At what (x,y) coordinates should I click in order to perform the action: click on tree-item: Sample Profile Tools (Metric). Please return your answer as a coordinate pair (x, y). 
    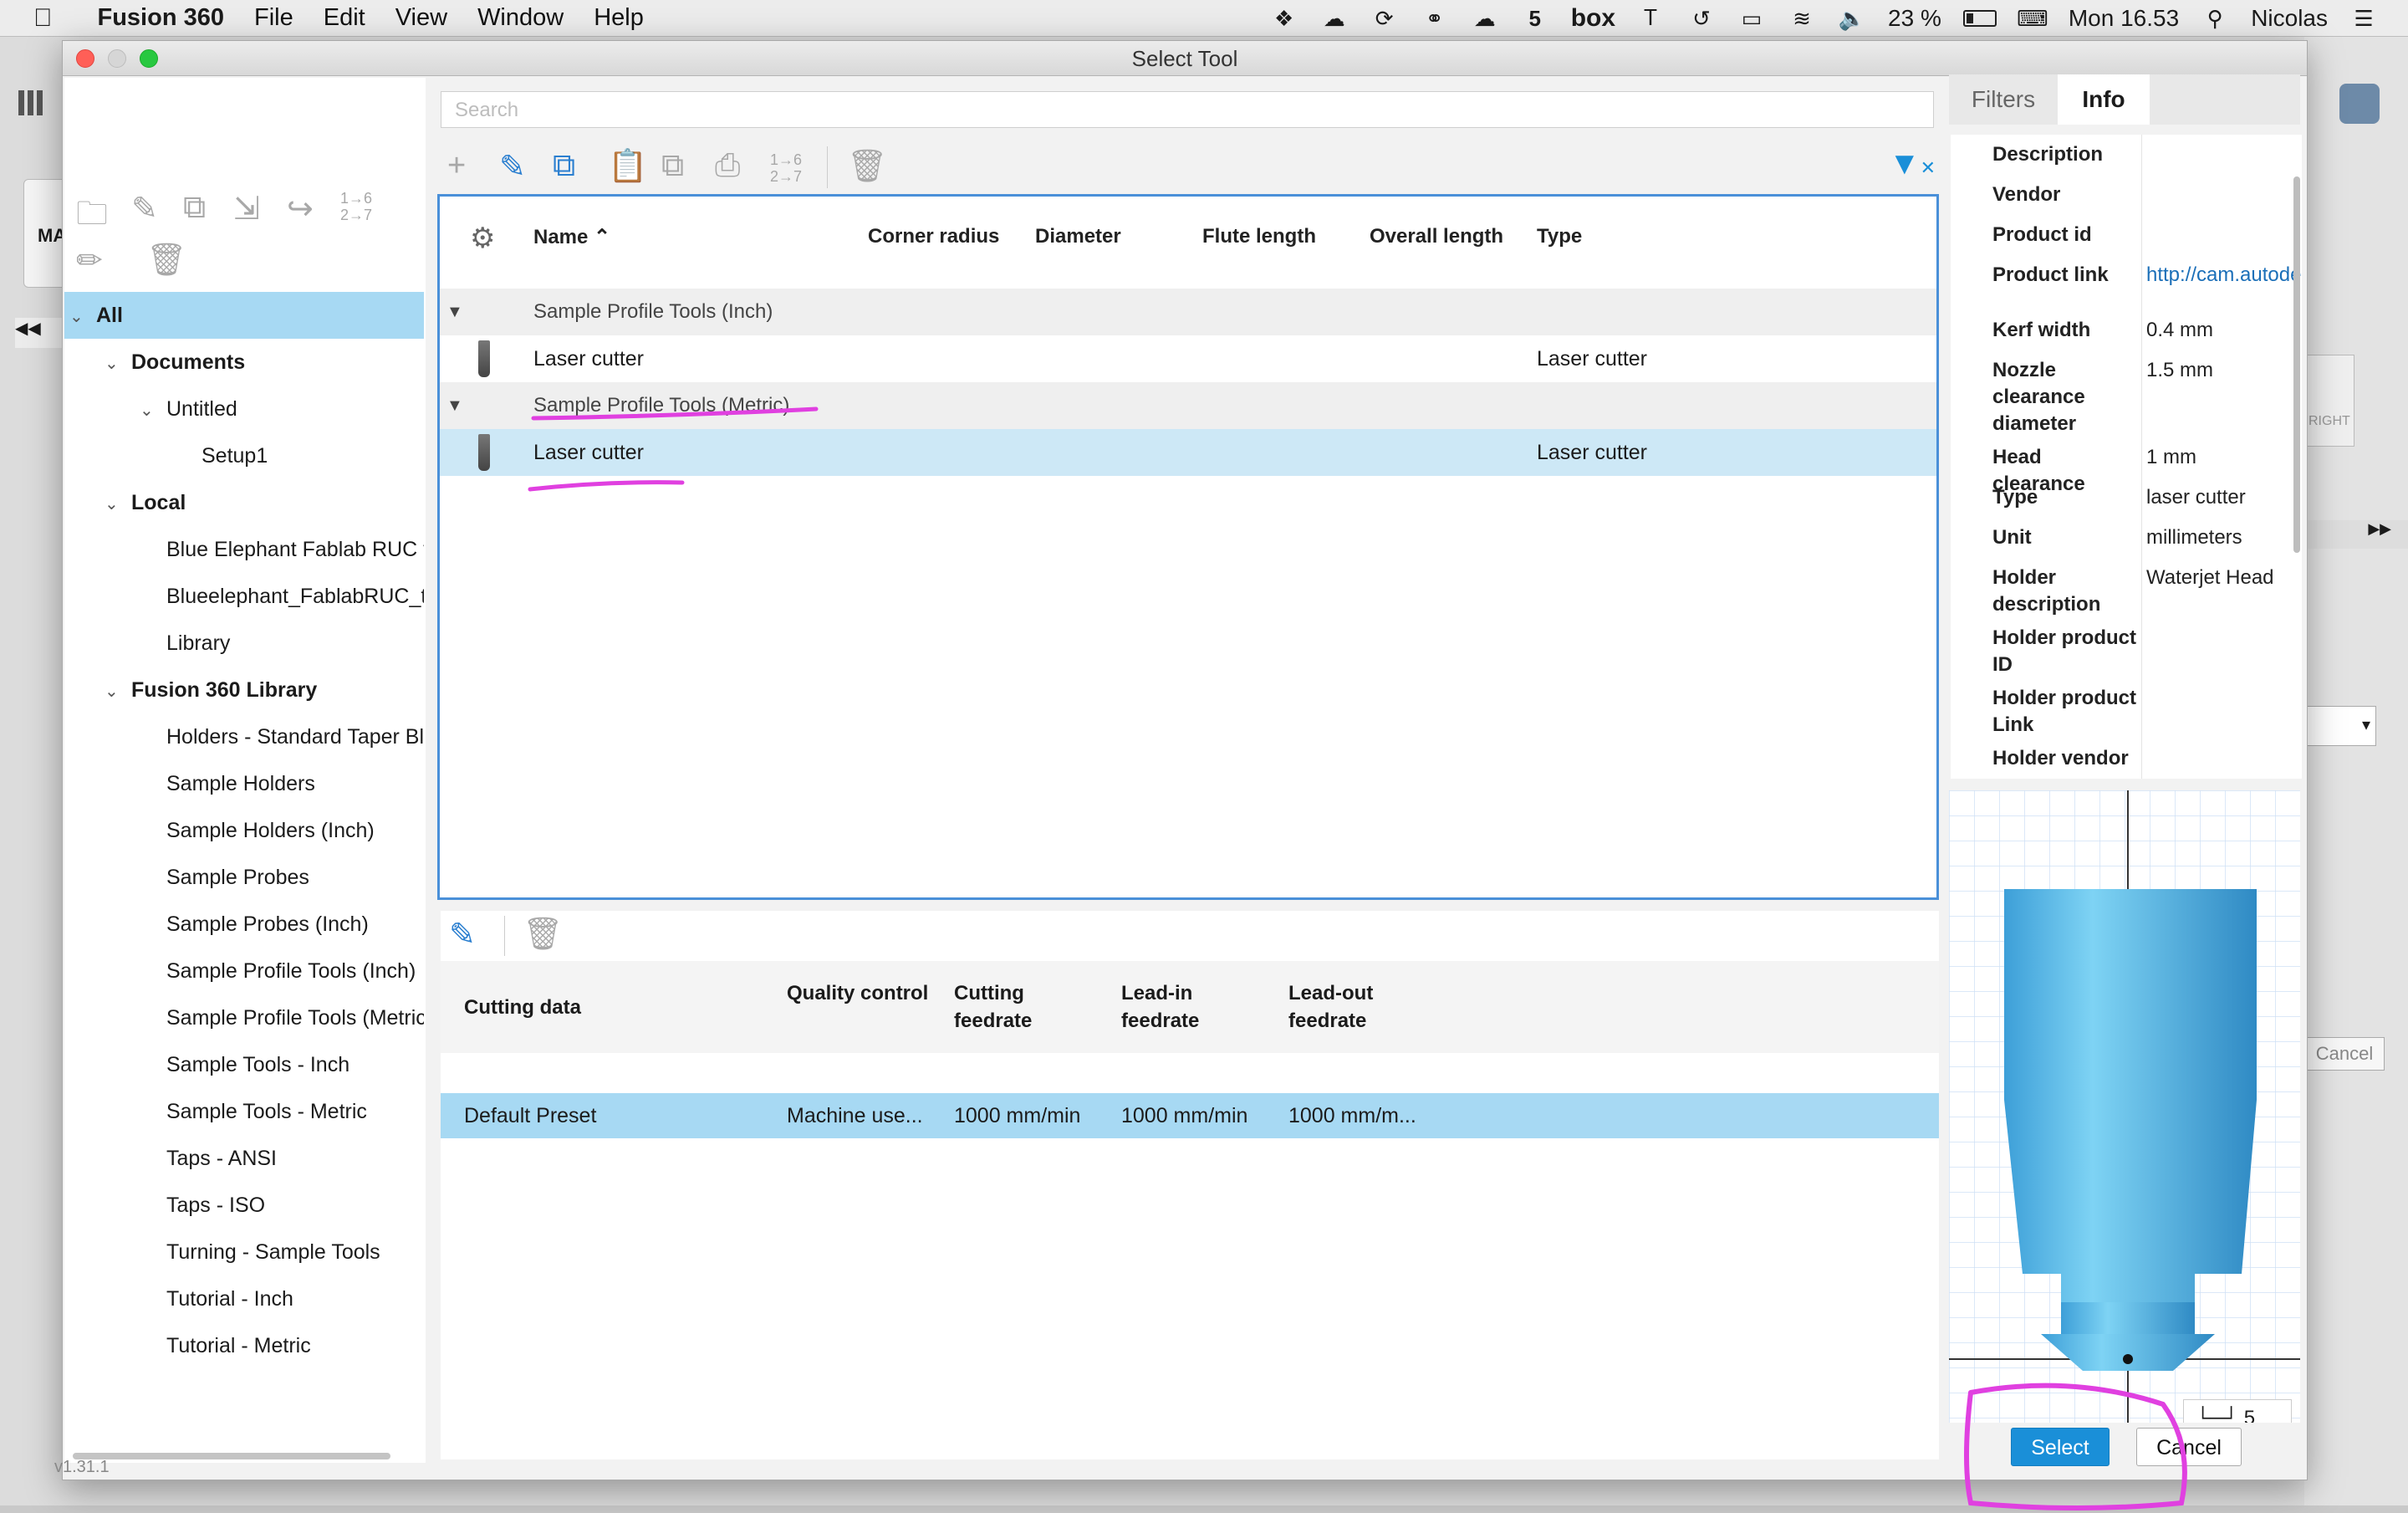
    Looking at the image, I should click on (244, 1017).